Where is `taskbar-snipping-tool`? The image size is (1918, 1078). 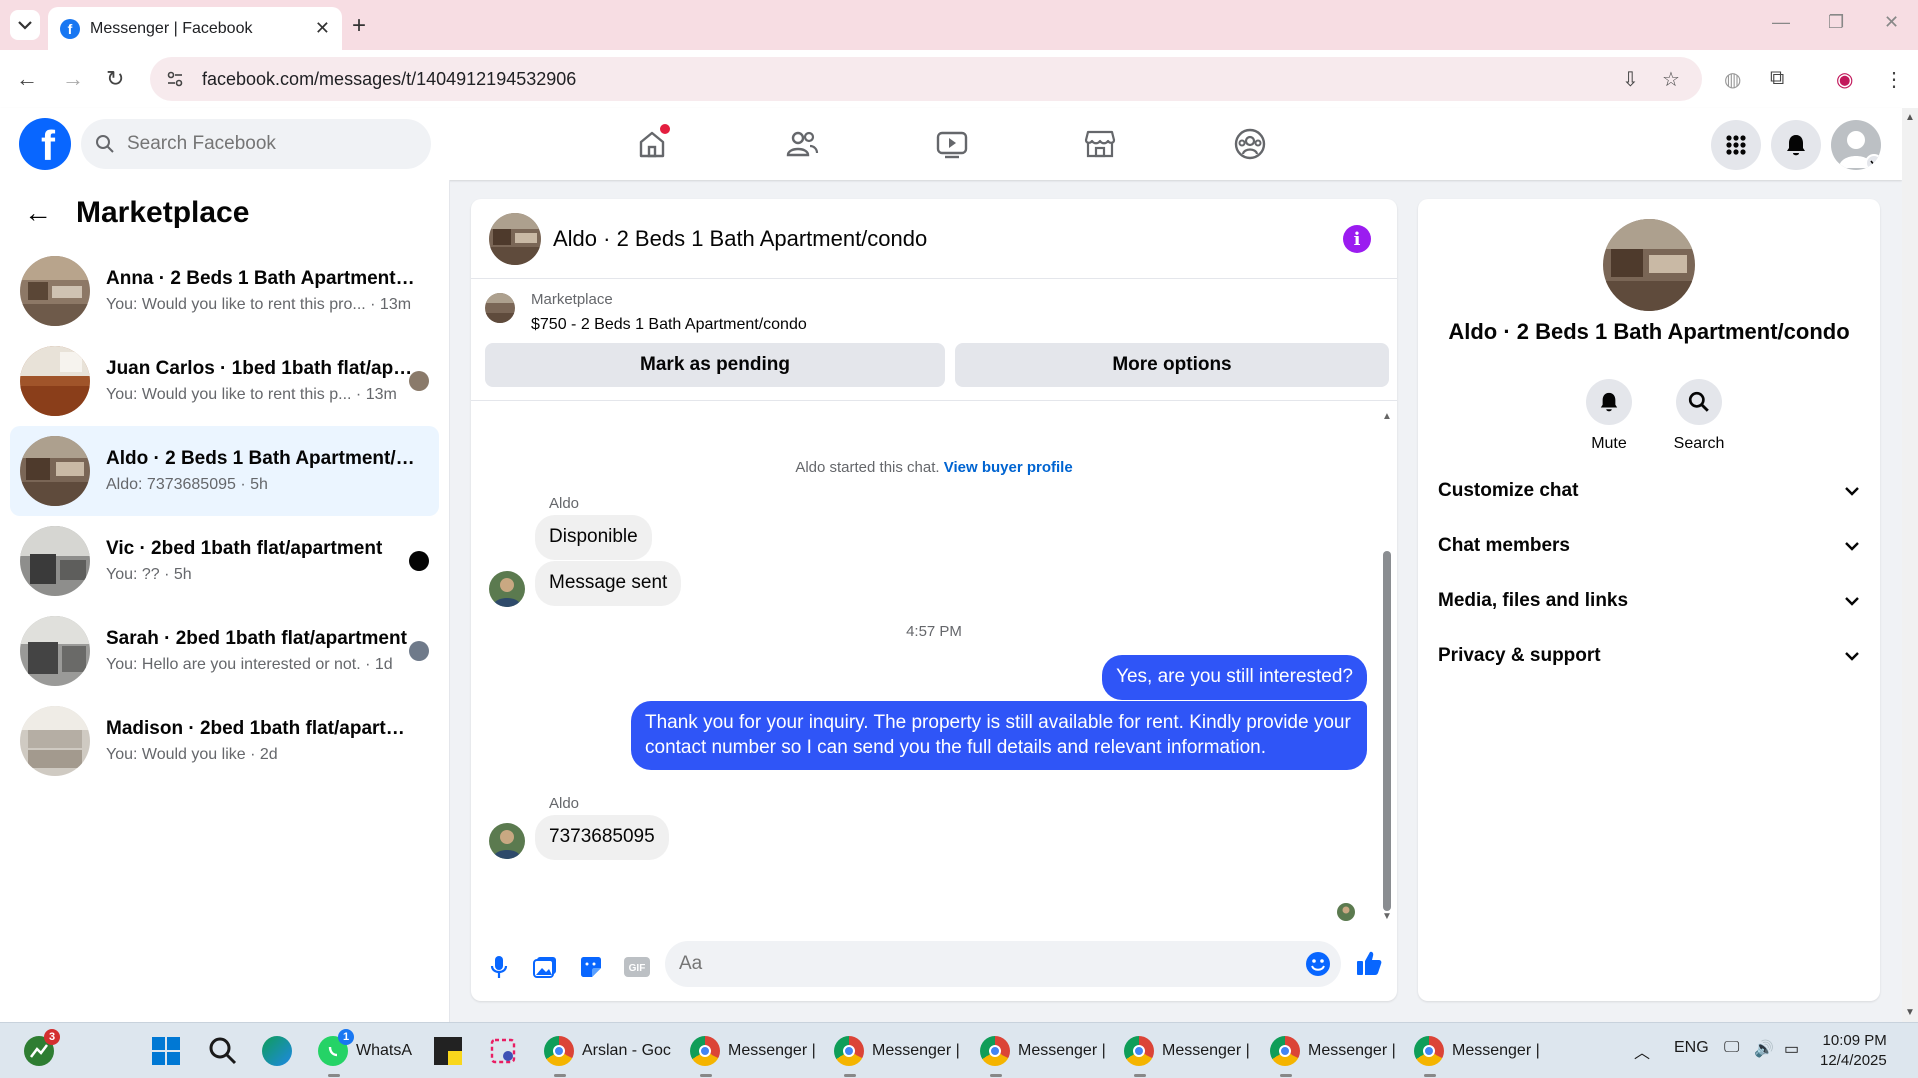 taskbar-snipping-tool is located at coordinates (503, 1051).